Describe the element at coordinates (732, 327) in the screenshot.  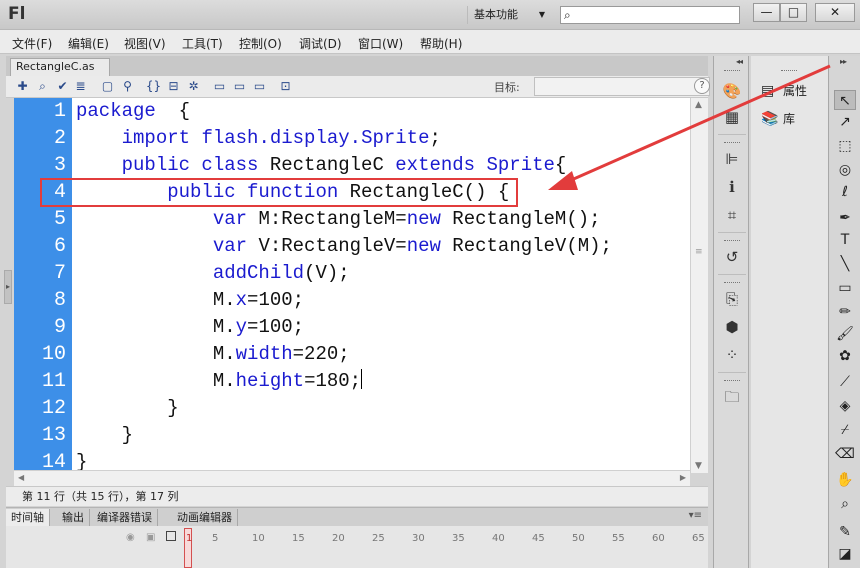
I see `components-icon: ⬢` at that location.